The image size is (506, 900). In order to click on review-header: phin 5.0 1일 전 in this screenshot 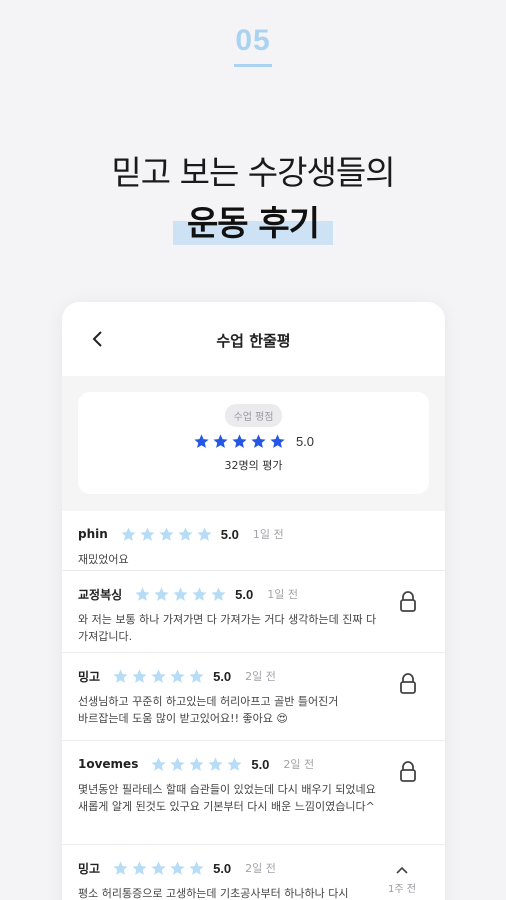, I will do `click(253, 534)`.